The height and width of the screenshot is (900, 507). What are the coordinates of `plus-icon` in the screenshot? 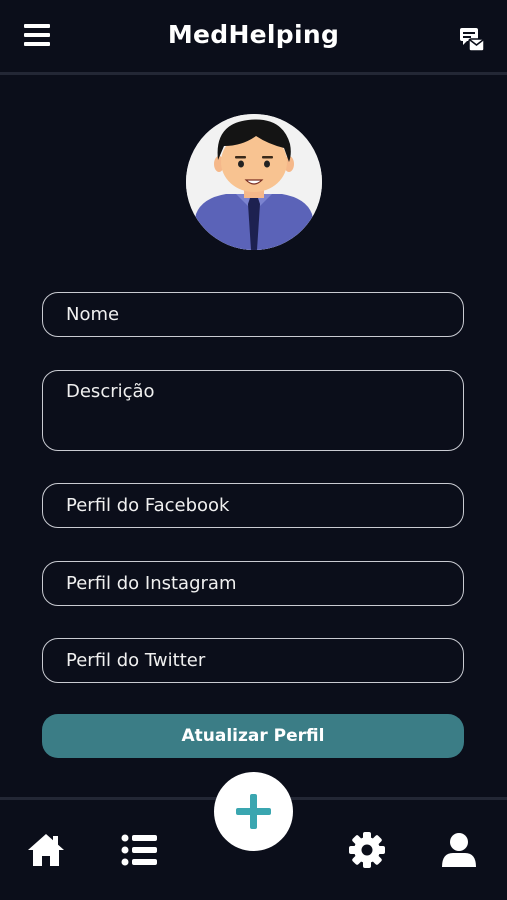 It's located at (253, 811).